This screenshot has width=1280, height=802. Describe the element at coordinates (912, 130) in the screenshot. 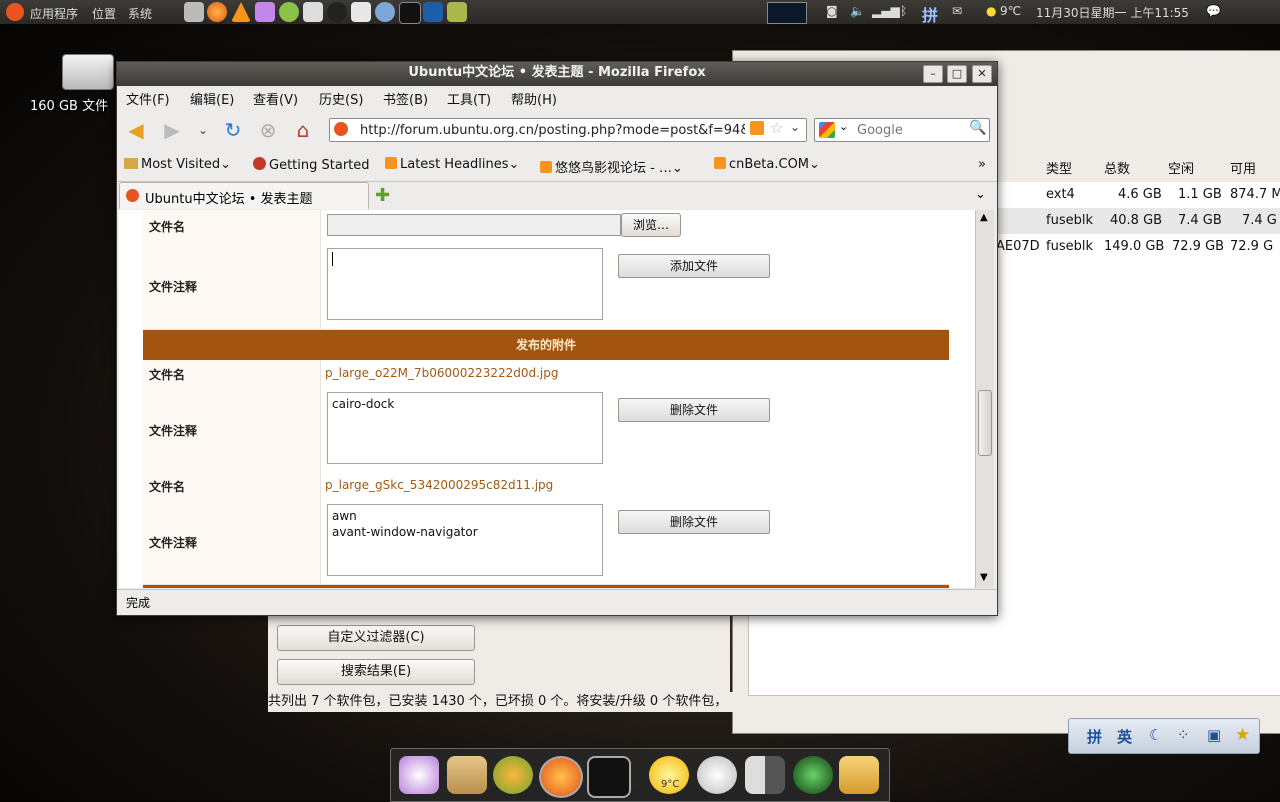

I see `search-input` at that location.